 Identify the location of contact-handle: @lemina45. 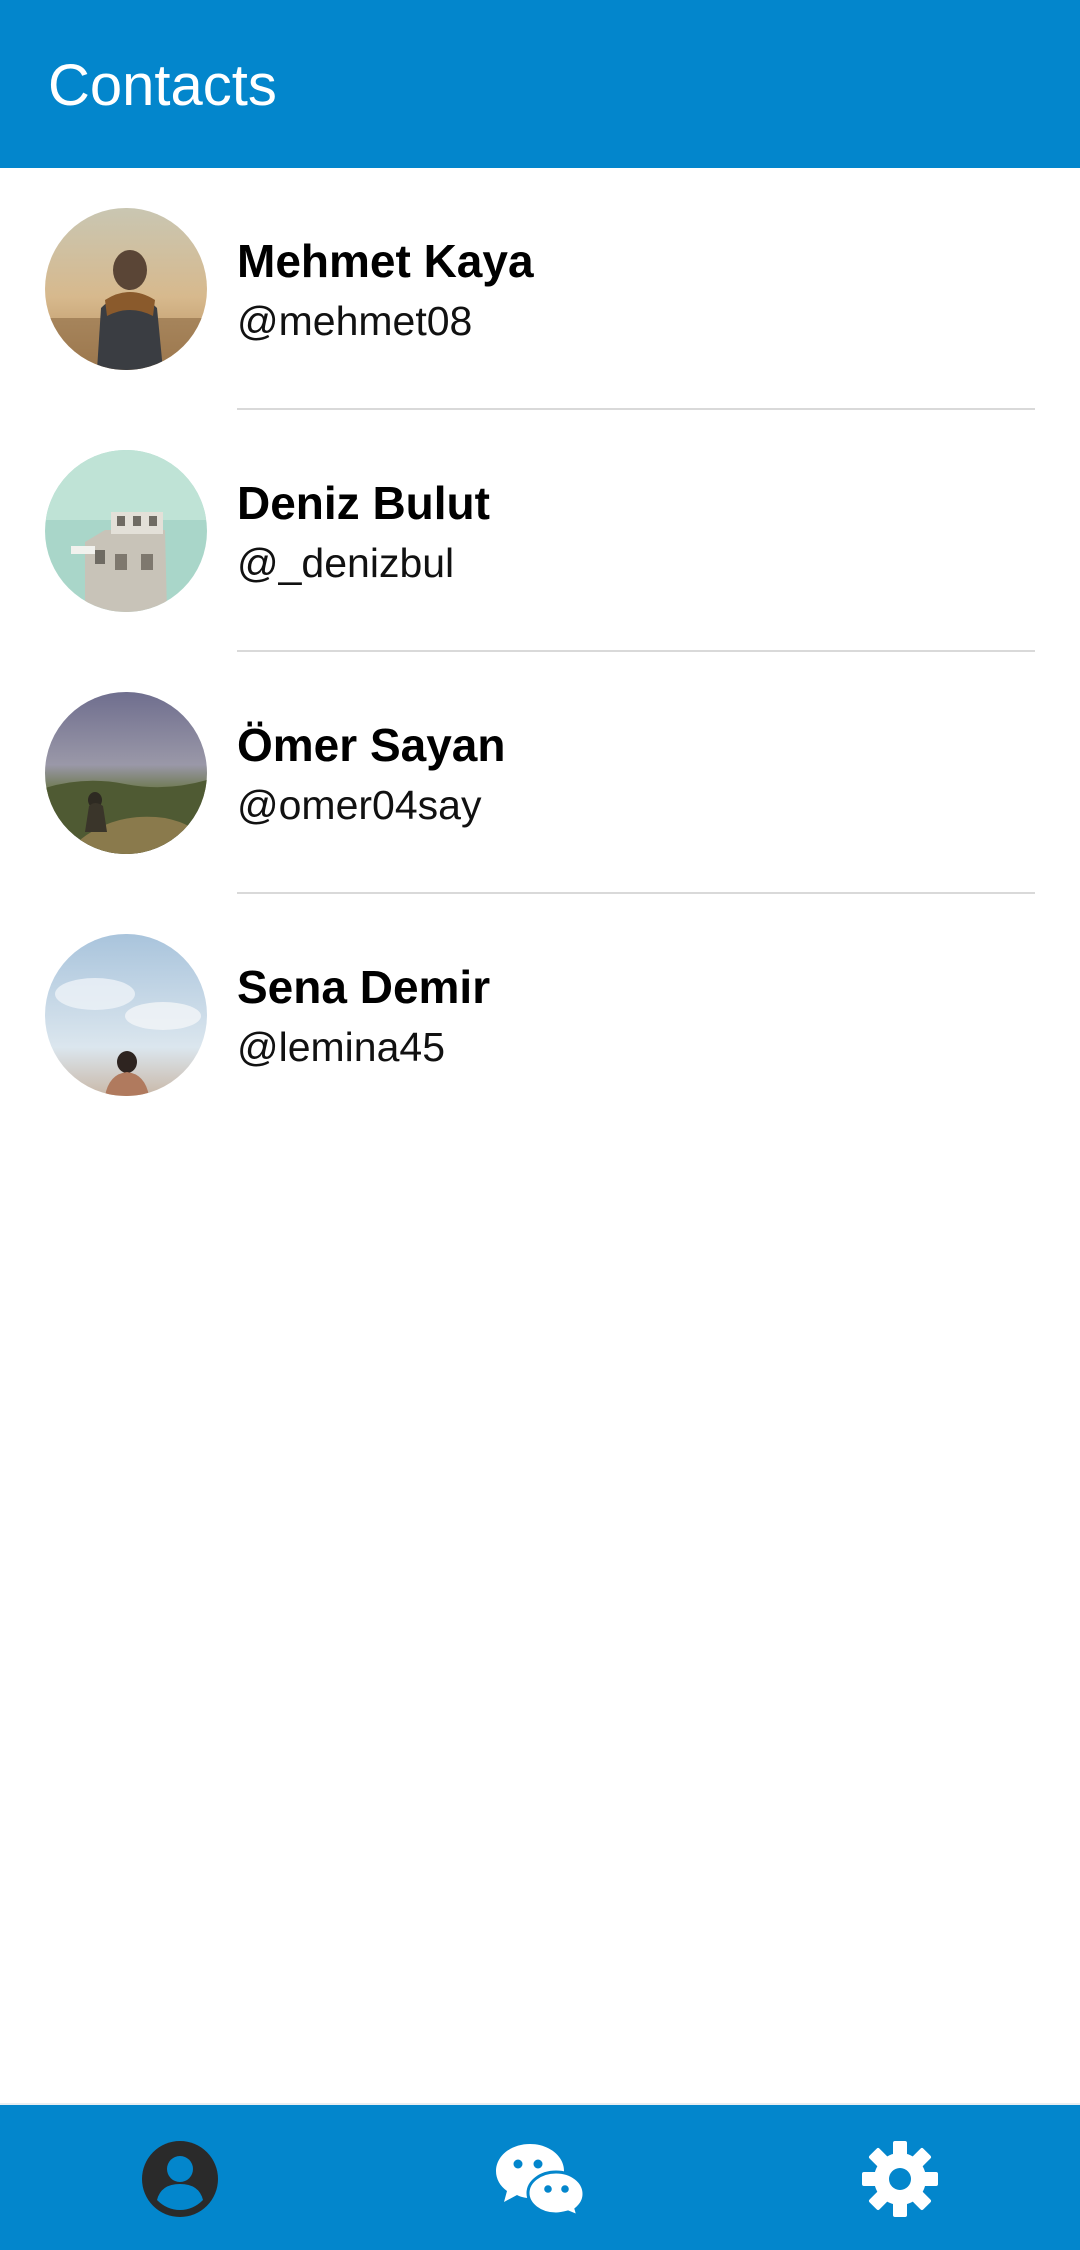
(341, 1047).